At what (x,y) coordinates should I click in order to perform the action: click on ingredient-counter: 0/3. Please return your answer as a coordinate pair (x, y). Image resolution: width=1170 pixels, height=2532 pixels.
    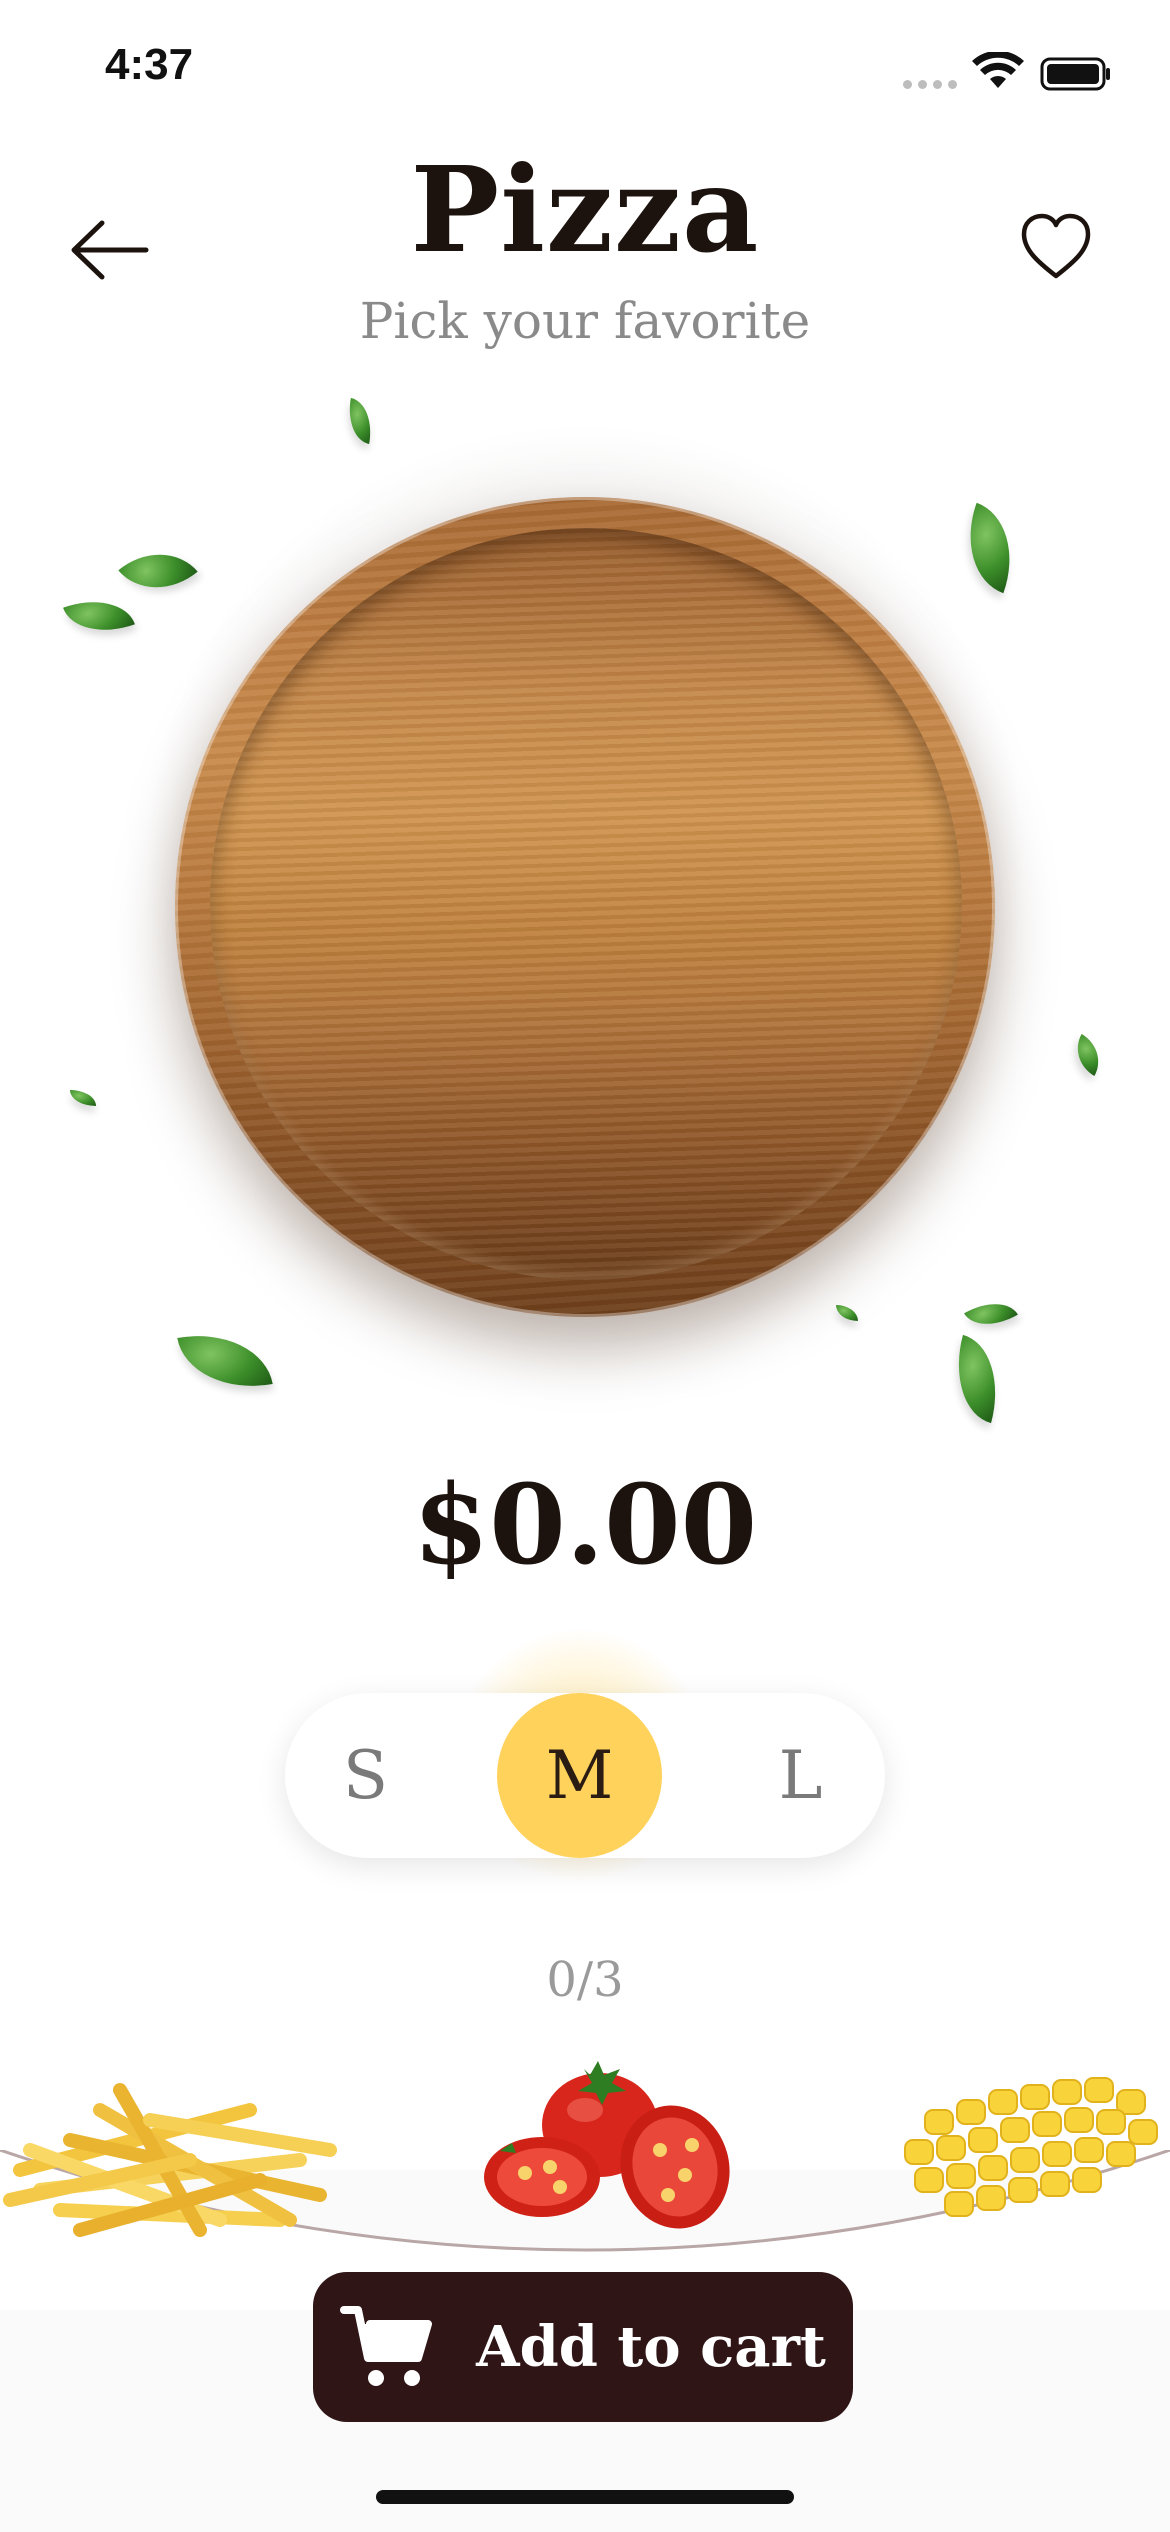
    Looking at the image, I should click on (585, 1980).